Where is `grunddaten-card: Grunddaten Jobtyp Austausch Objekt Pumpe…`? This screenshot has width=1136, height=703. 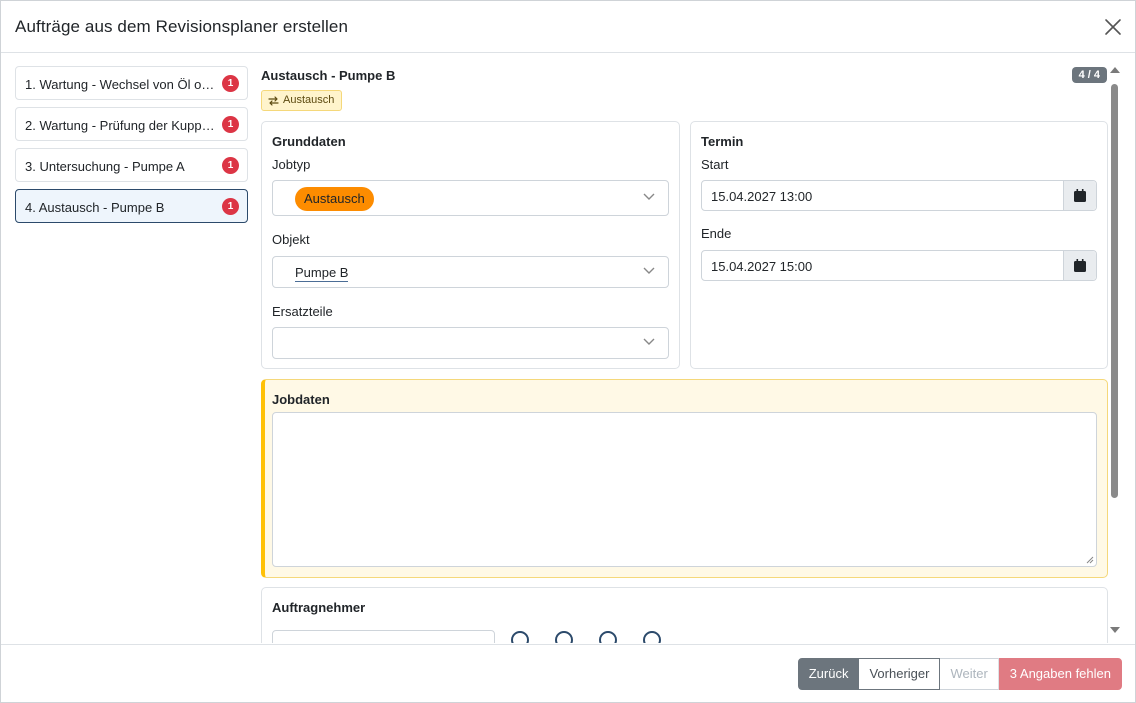
grunddaten-card: Grunddaten Jobtyp Austausch Objekt Pumpe… is located at coordinates (470, 245).